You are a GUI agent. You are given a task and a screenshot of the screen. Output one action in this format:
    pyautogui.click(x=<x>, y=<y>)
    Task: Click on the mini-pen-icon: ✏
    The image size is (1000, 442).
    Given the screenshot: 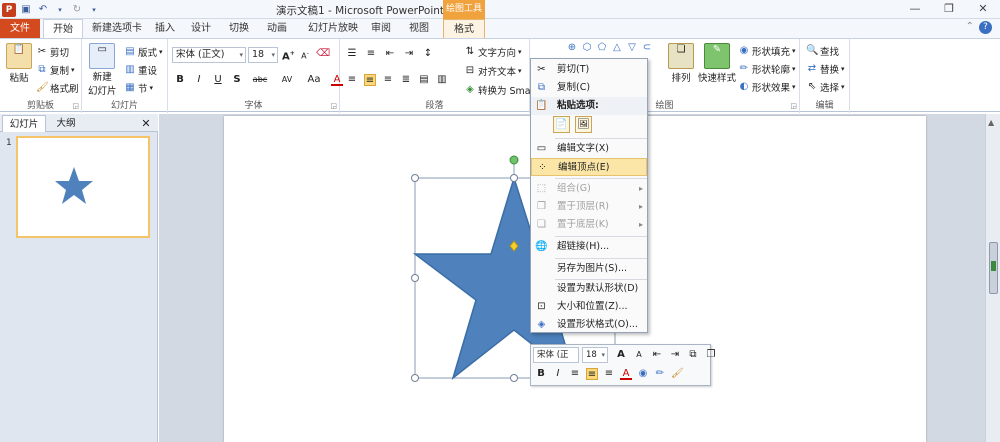 What is the action you would take?
    pyautogui.click(x=660, y=374)
    